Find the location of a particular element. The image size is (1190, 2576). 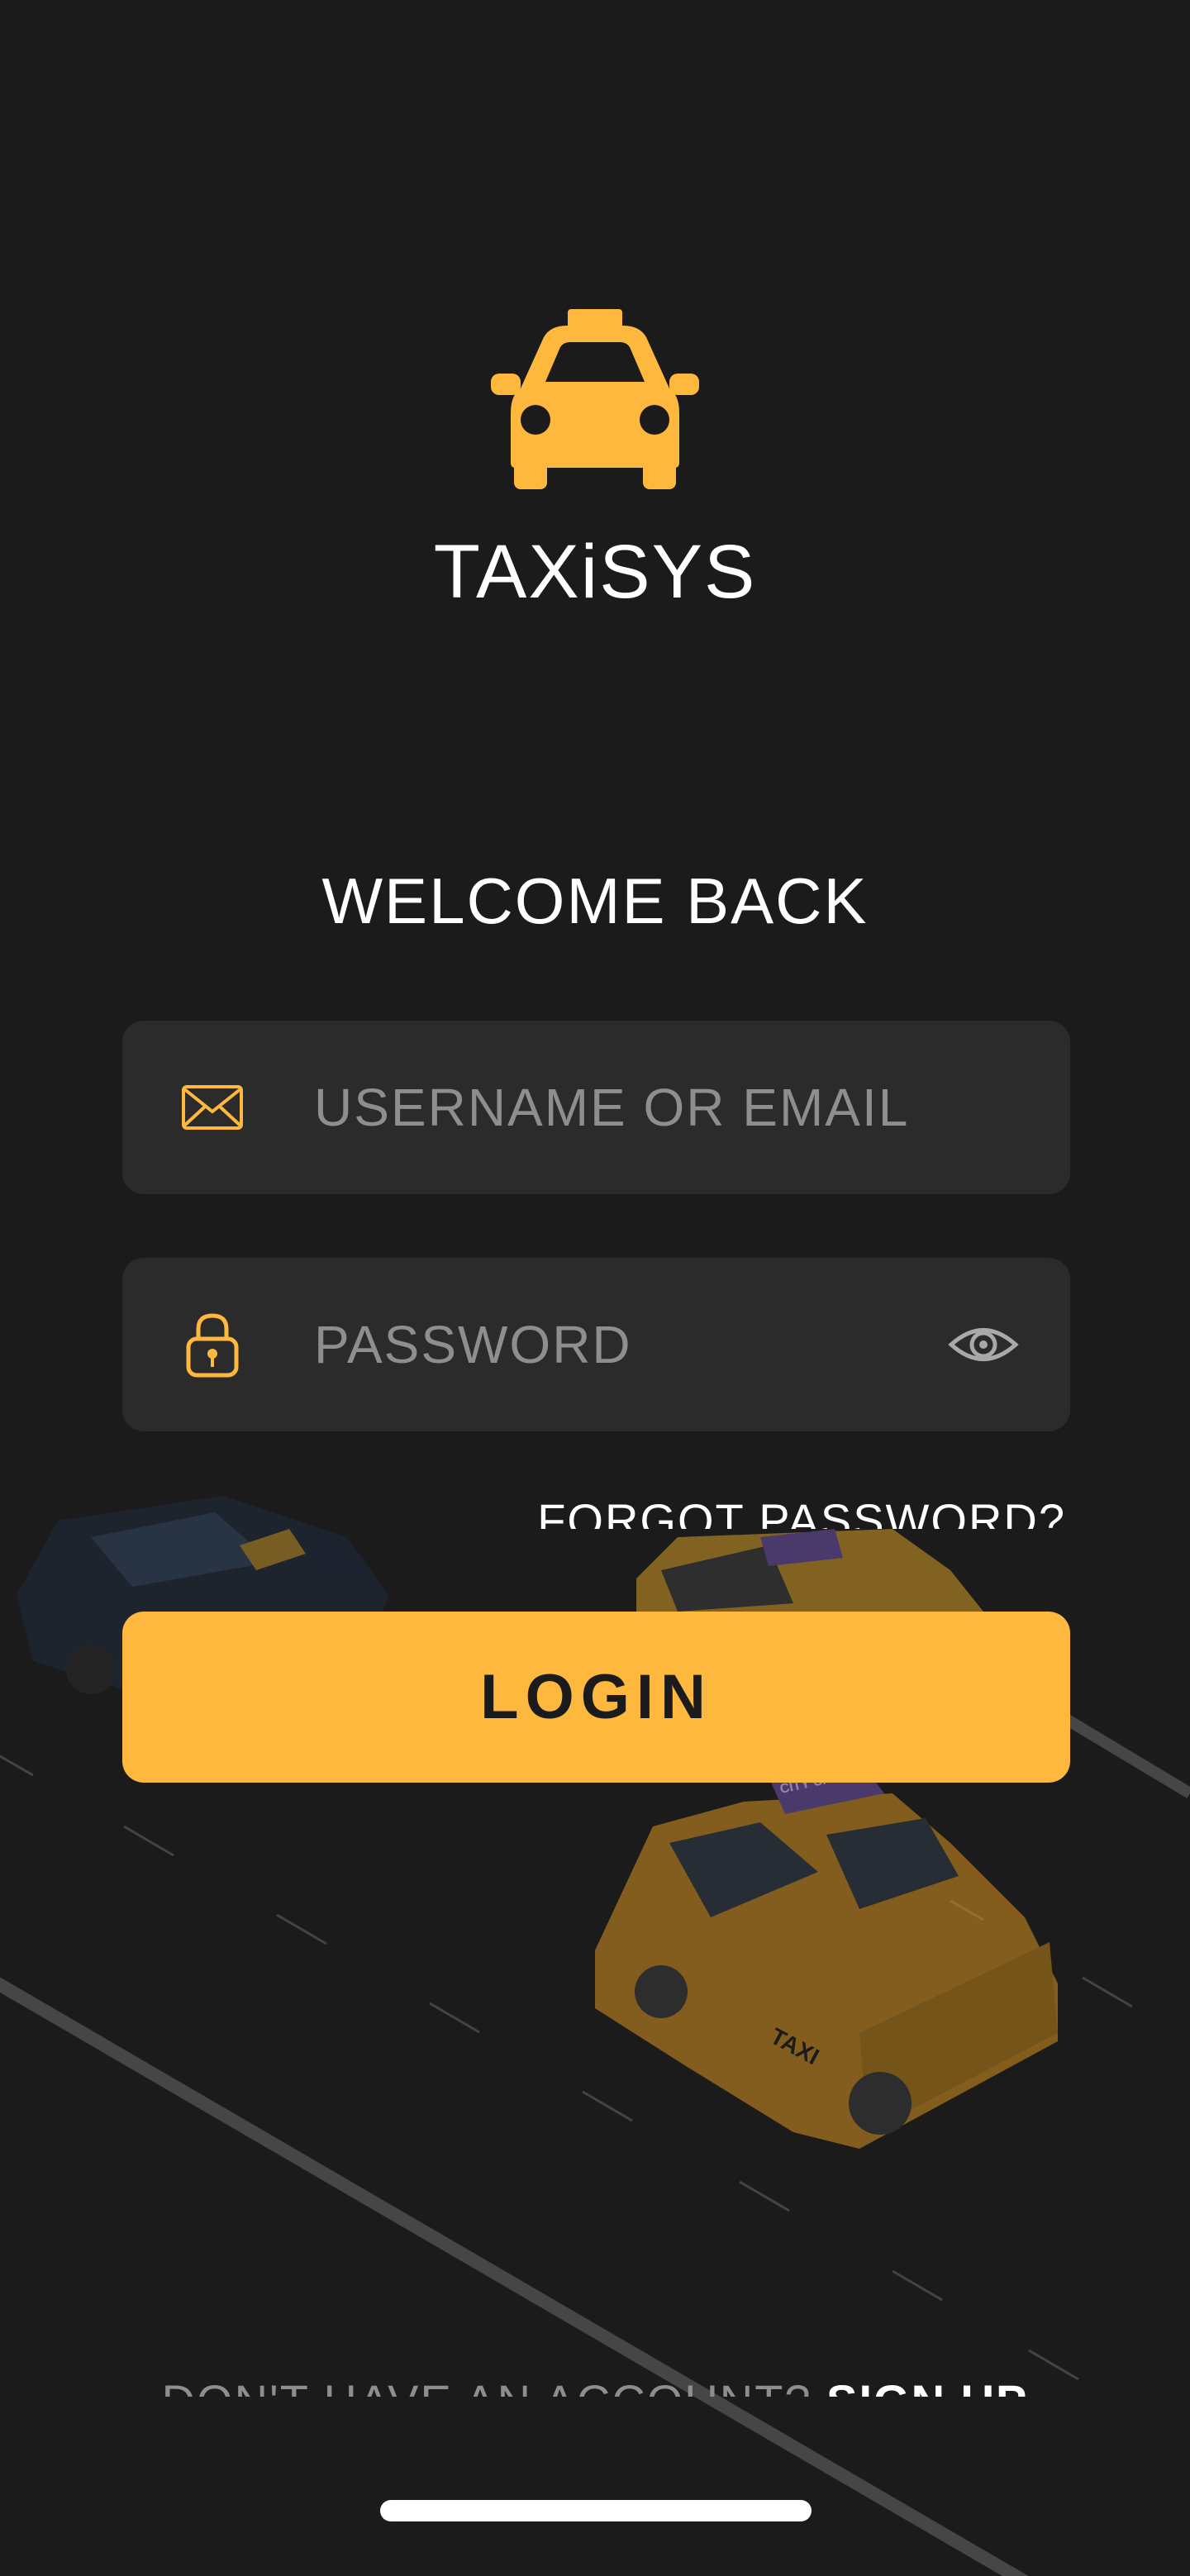

signup-container: DON'T HAVE AN ACCOUNT? SIGN UP is located at coordinates (595, 2381).